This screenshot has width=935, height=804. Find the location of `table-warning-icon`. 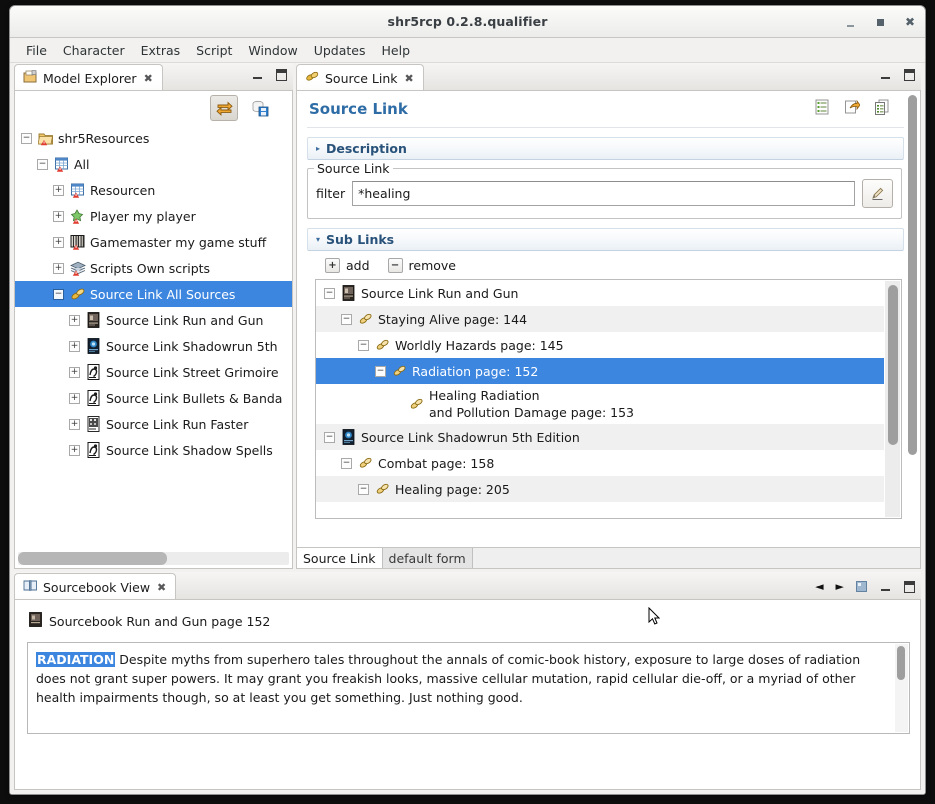

table-warning-icon is located at coordinates (61, 164).